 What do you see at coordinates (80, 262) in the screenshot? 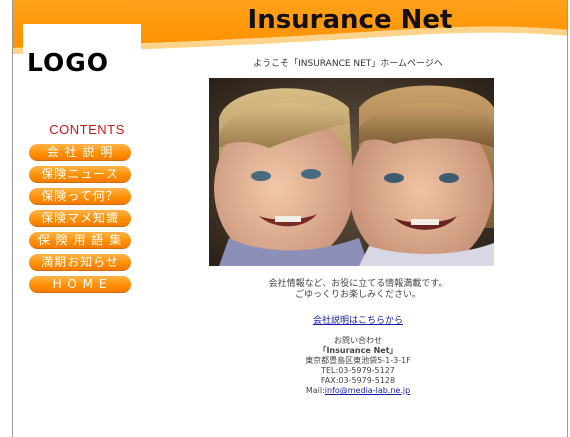
I see `nav-maturity-notice-button: 満期お知らせ` at bounding box center [80, 262].